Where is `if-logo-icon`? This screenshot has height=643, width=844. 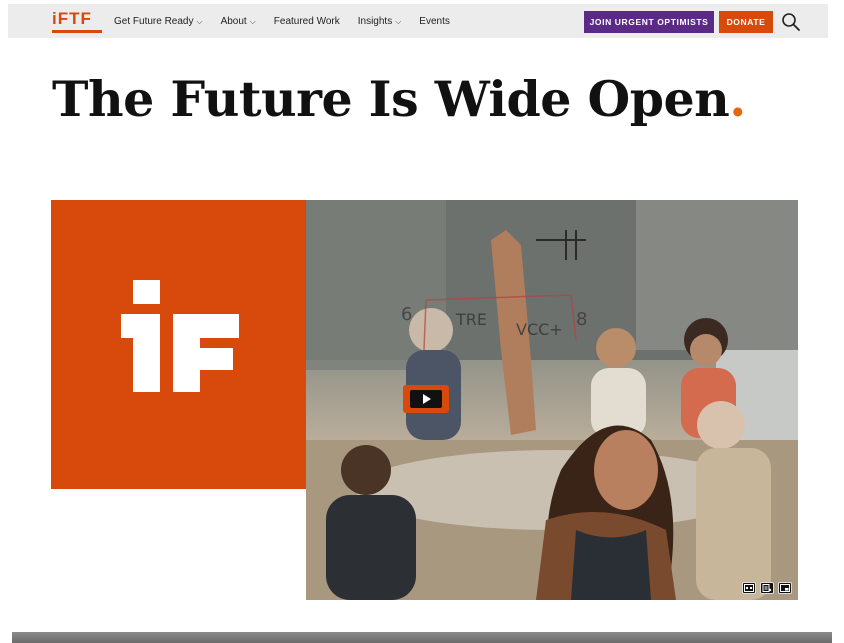
if-logo-icon is located at coordinates (180, 336).